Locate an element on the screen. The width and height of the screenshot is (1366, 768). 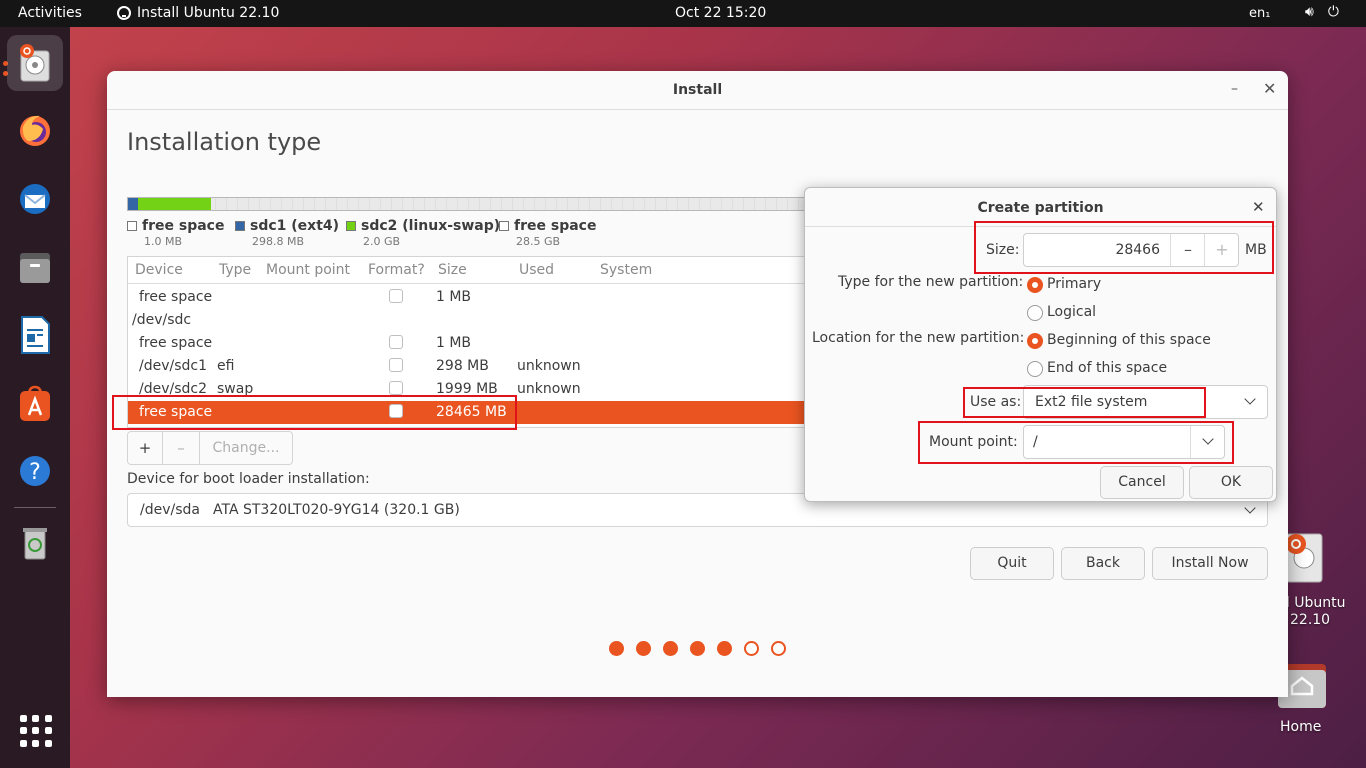
row-size: 28465 MB is located at coordinates (471, 412).